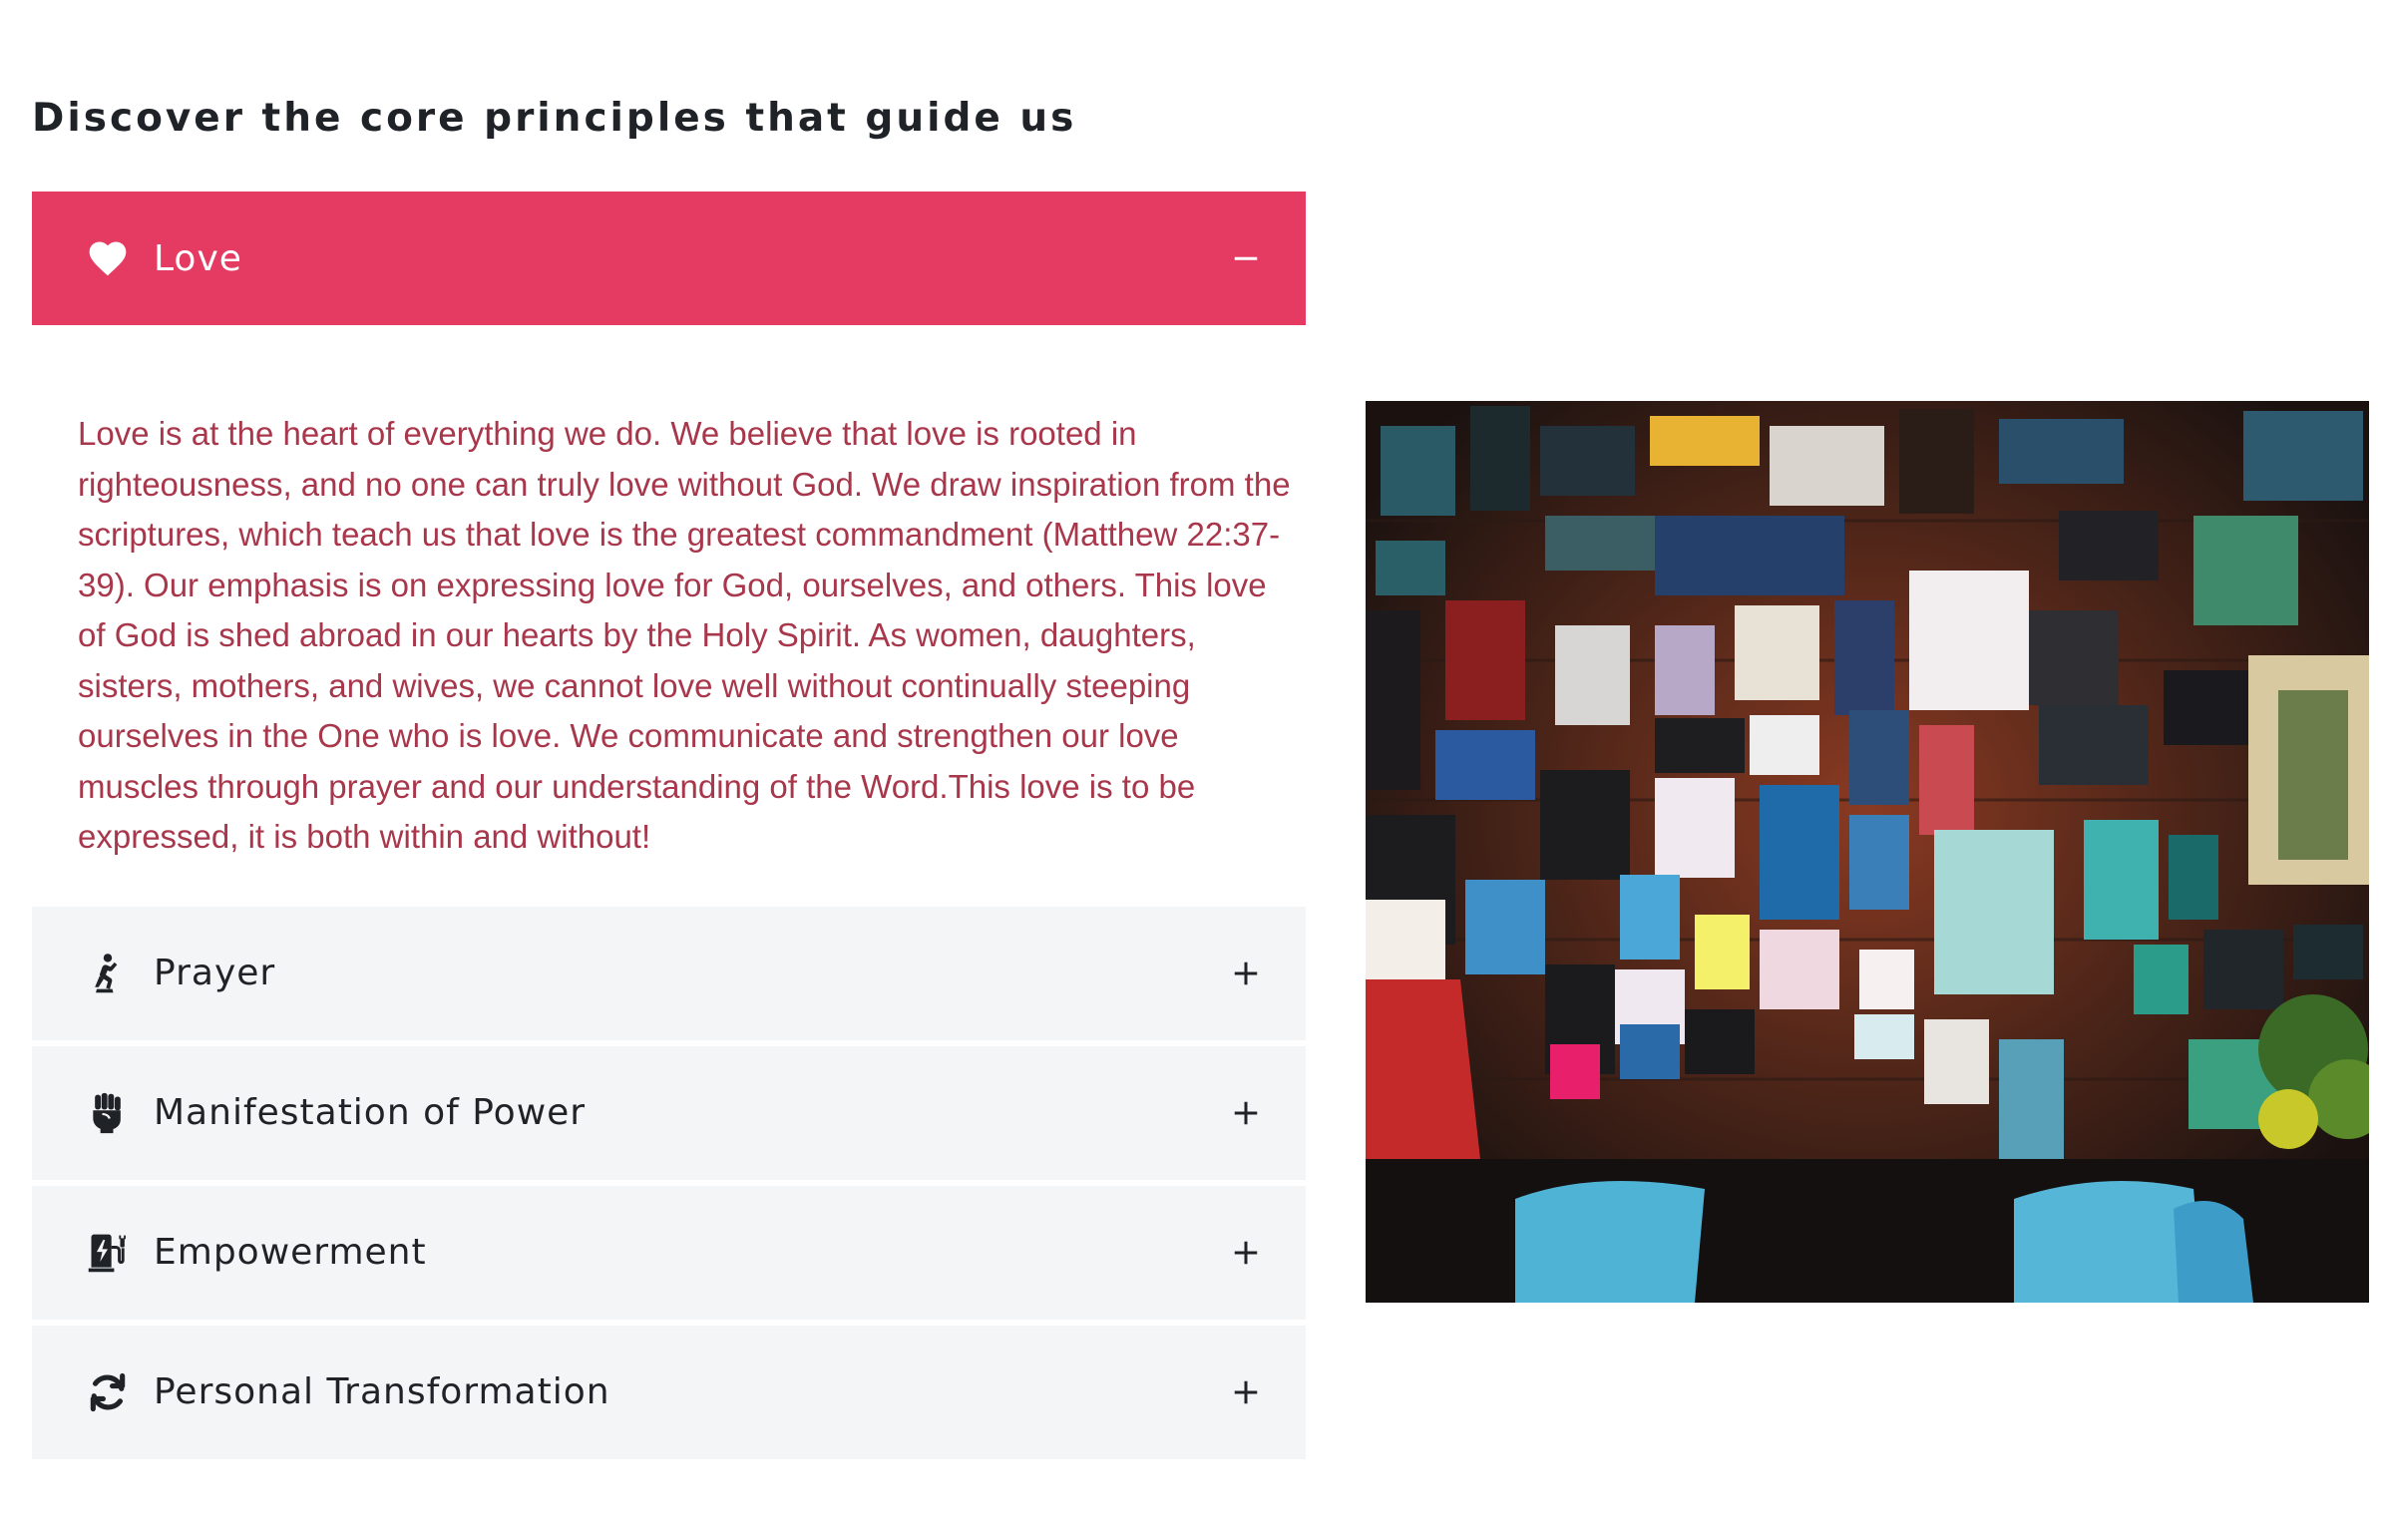 The width and height of the screenshot is (2390, 1540). What do you see at coordinates (382, 1391) in the screenshot?
I see `accordion-title: Personal Transformation` at bounding box center [382, 1391].